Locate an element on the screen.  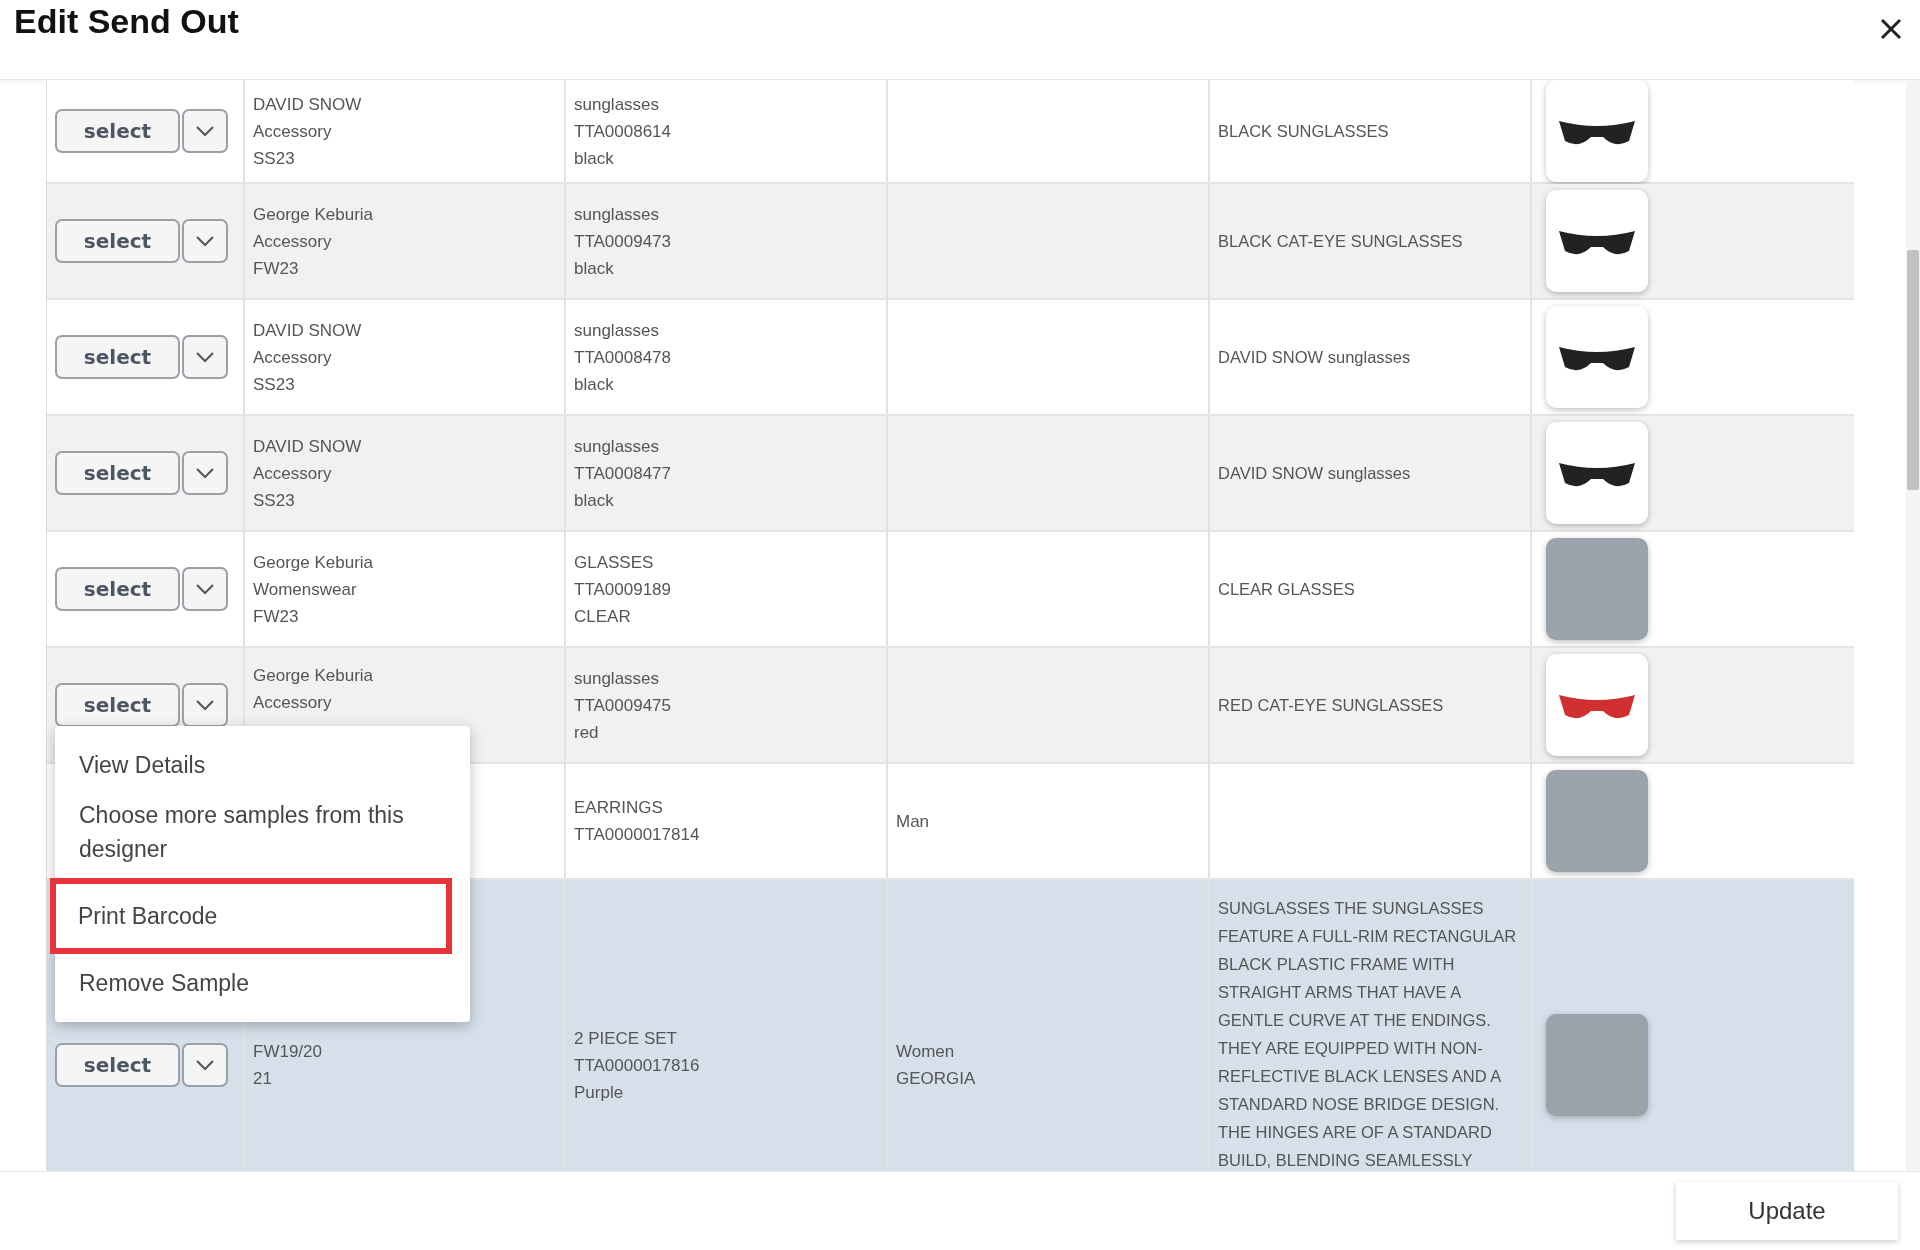
update-button: Update is located at coordinates (1787, 1211).